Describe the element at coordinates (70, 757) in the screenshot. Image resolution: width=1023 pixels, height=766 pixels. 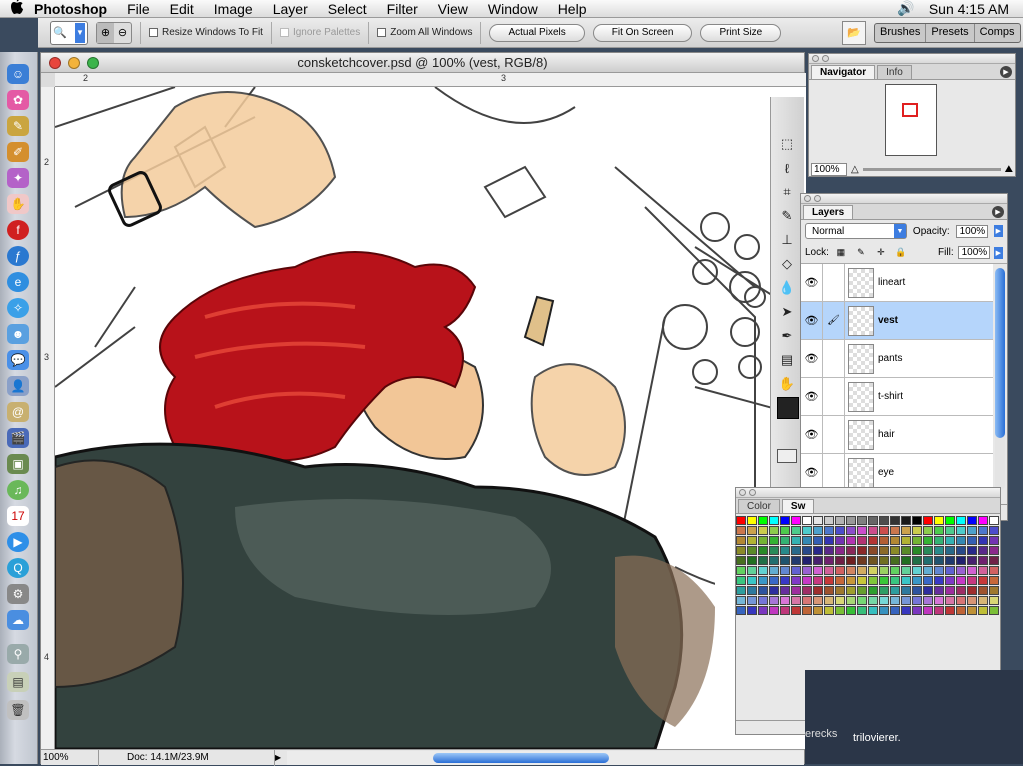
I see `zoom-field: 100%` at that location.